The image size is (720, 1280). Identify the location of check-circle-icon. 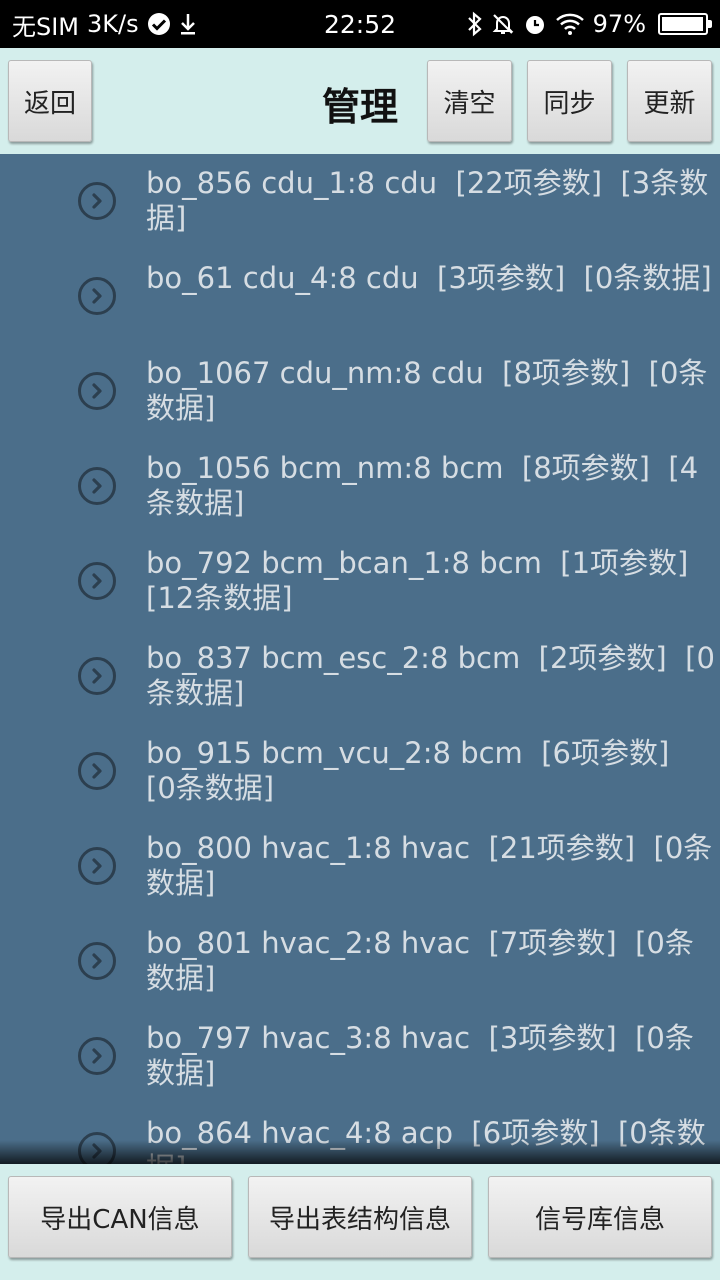
(159, 24).